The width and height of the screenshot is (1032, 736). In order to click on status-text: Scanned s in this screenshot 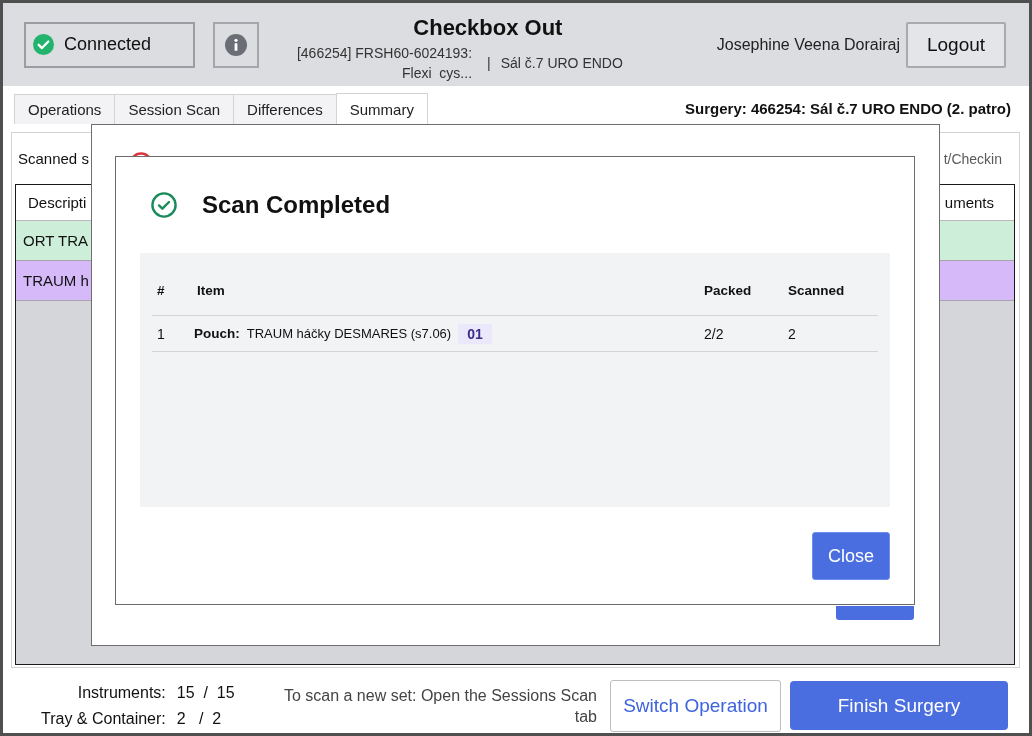, I will do `click(53, 158)`.